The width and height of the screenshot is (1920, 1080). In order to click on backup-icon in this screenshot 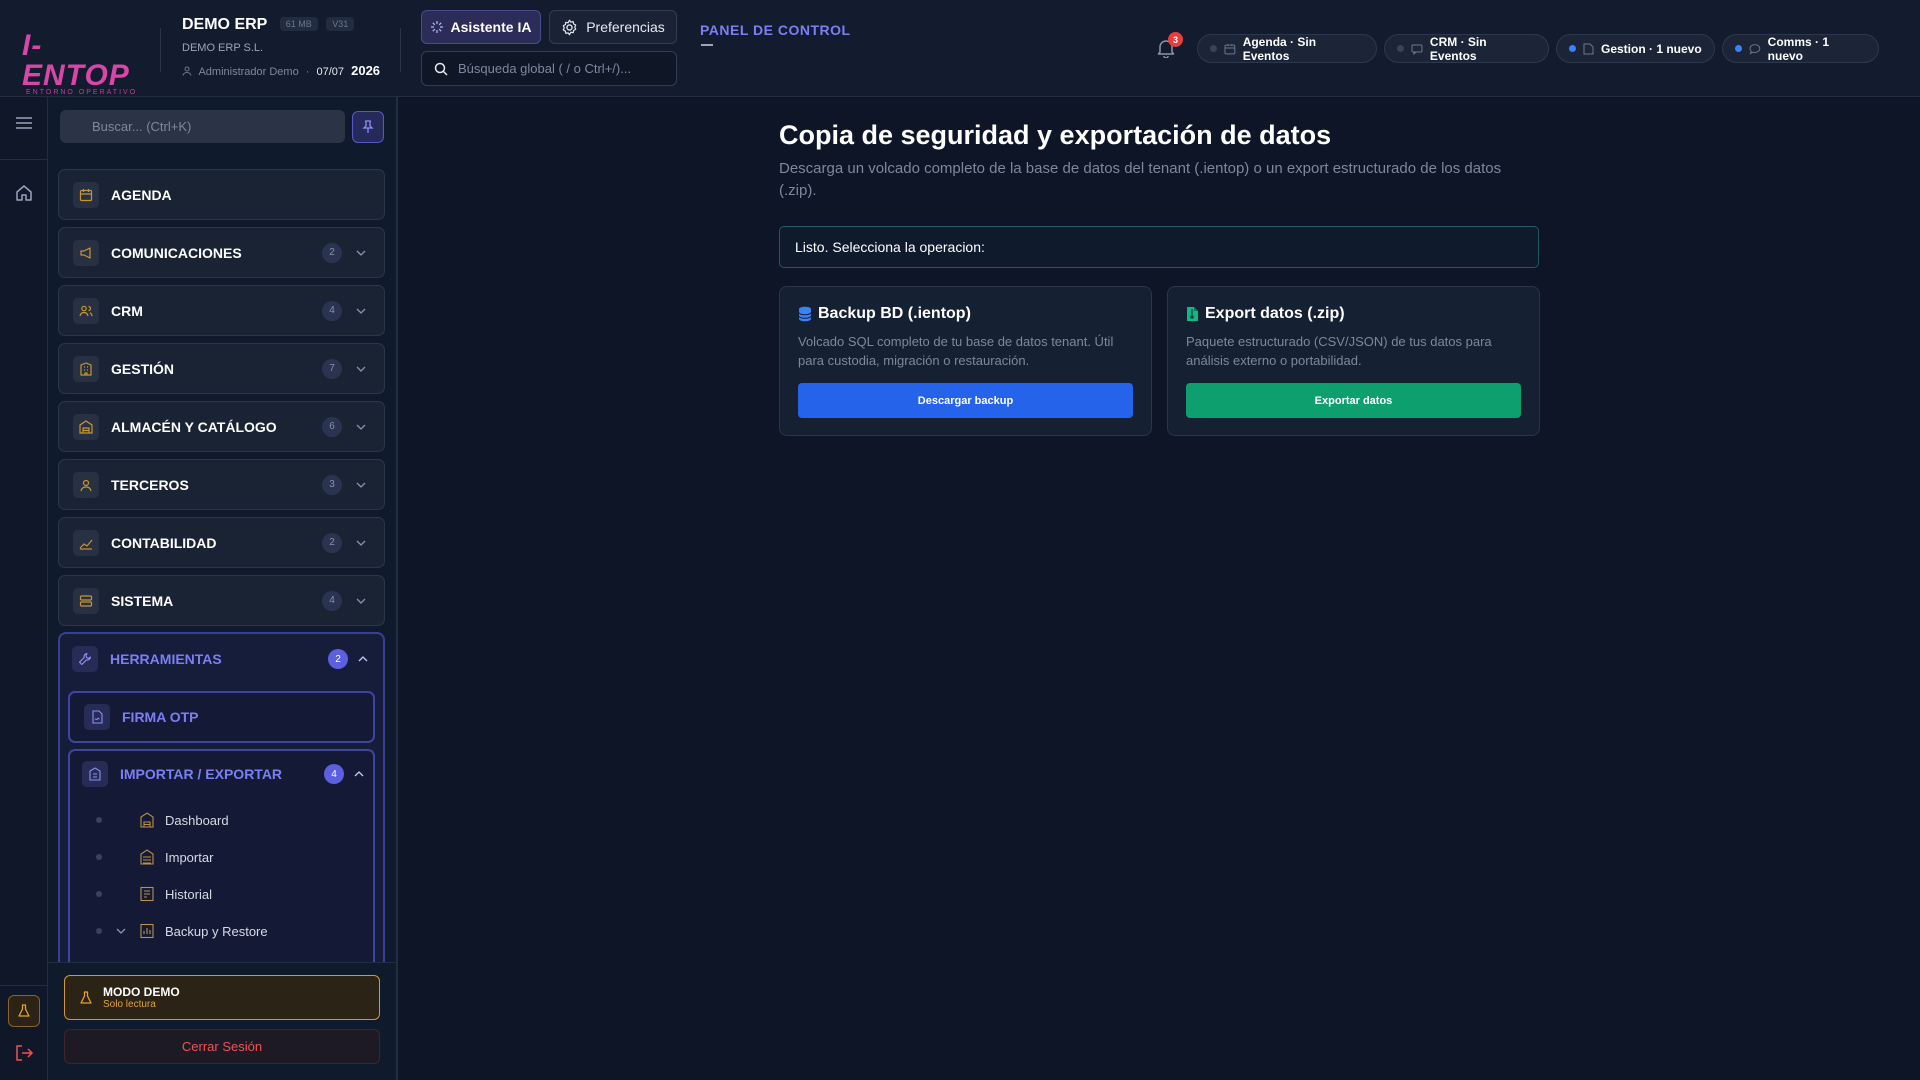, I will do `click(147, 931)`.